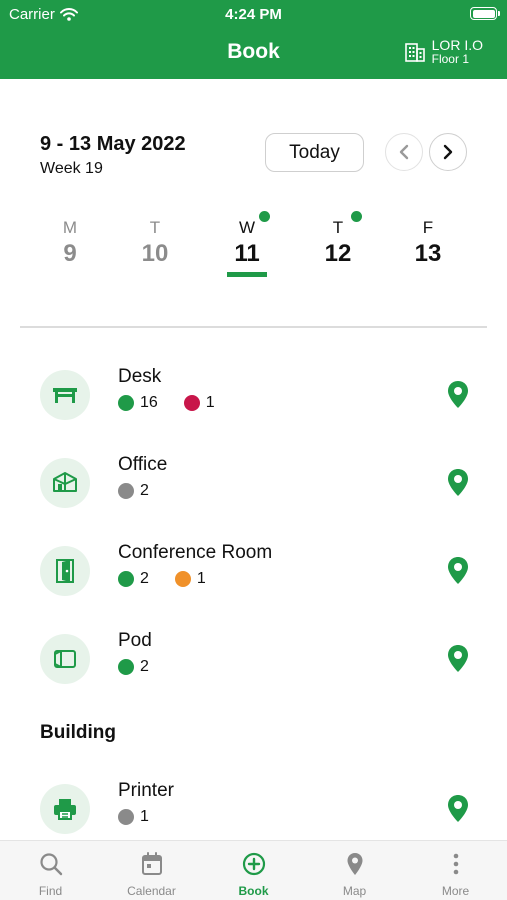 The height and width of the screenshot is (900, 507). What do you see at coordinates (247, 227) in the screenshot?
I see `day-letter: W` at bounding box center [247, 227].